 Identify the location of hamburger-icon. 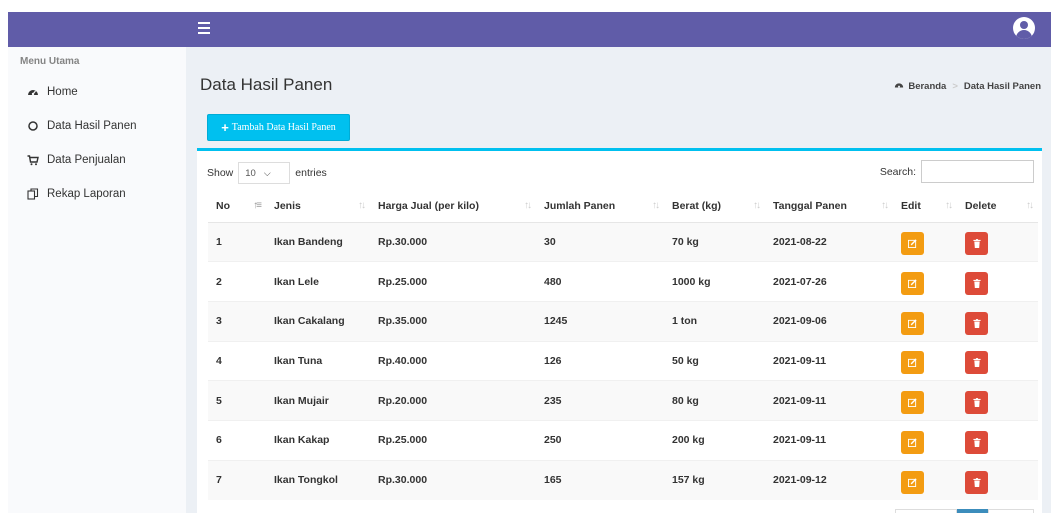
(204, 28).